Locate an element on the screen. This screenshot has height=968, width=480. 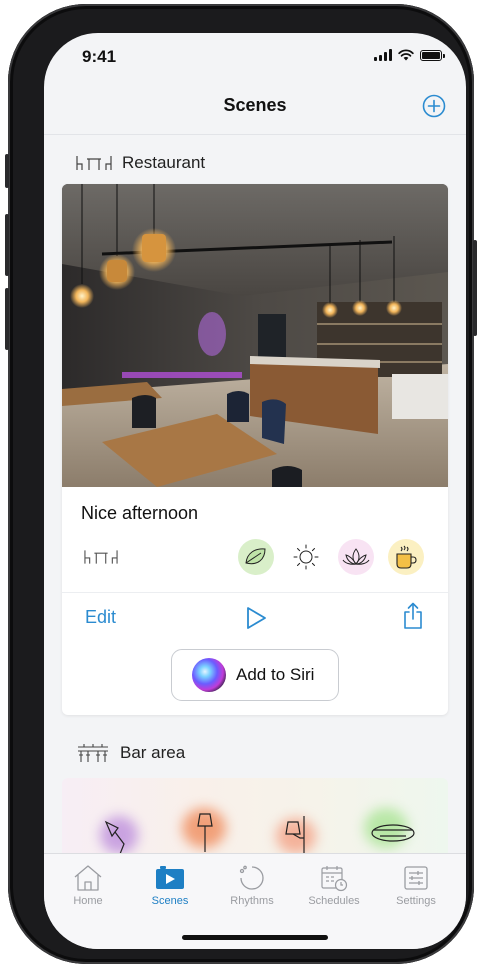
coffee-cup-icon is located at coordinates (406, 557).